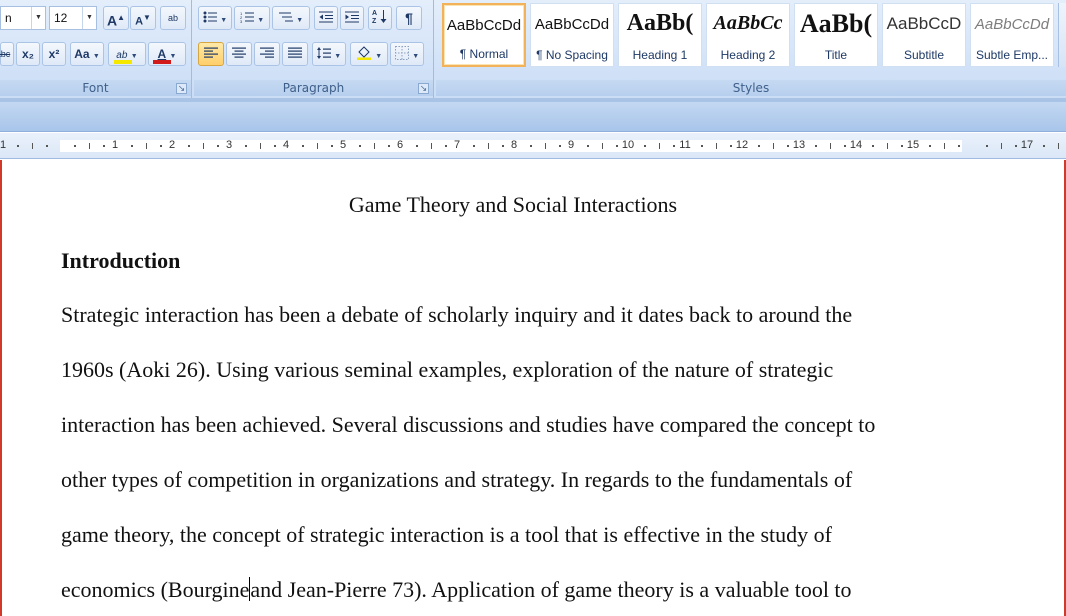 The image size is (1066, 616). I want to click on style-name: Heading 1, so click(660, 55).